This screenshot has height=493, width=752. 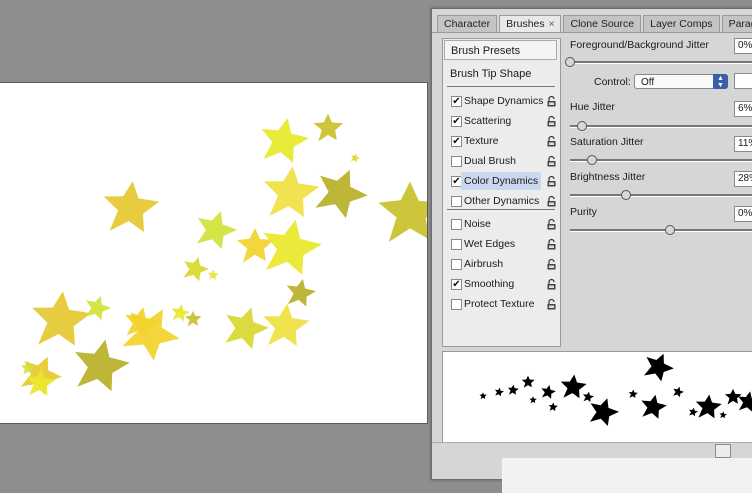 What do you see at coordinates (502, 181) in the screenshot?
I see `option-color-dynamics: ✔ Color Dynamics` at bounding box center [502, 181].